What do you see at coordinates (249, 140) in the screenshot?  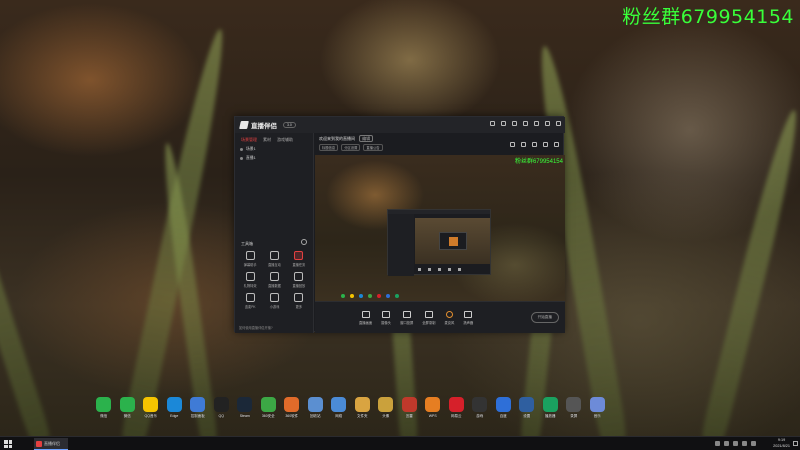 I see `tab-scene-management: 场景管理` at bounding box center [249, 140].